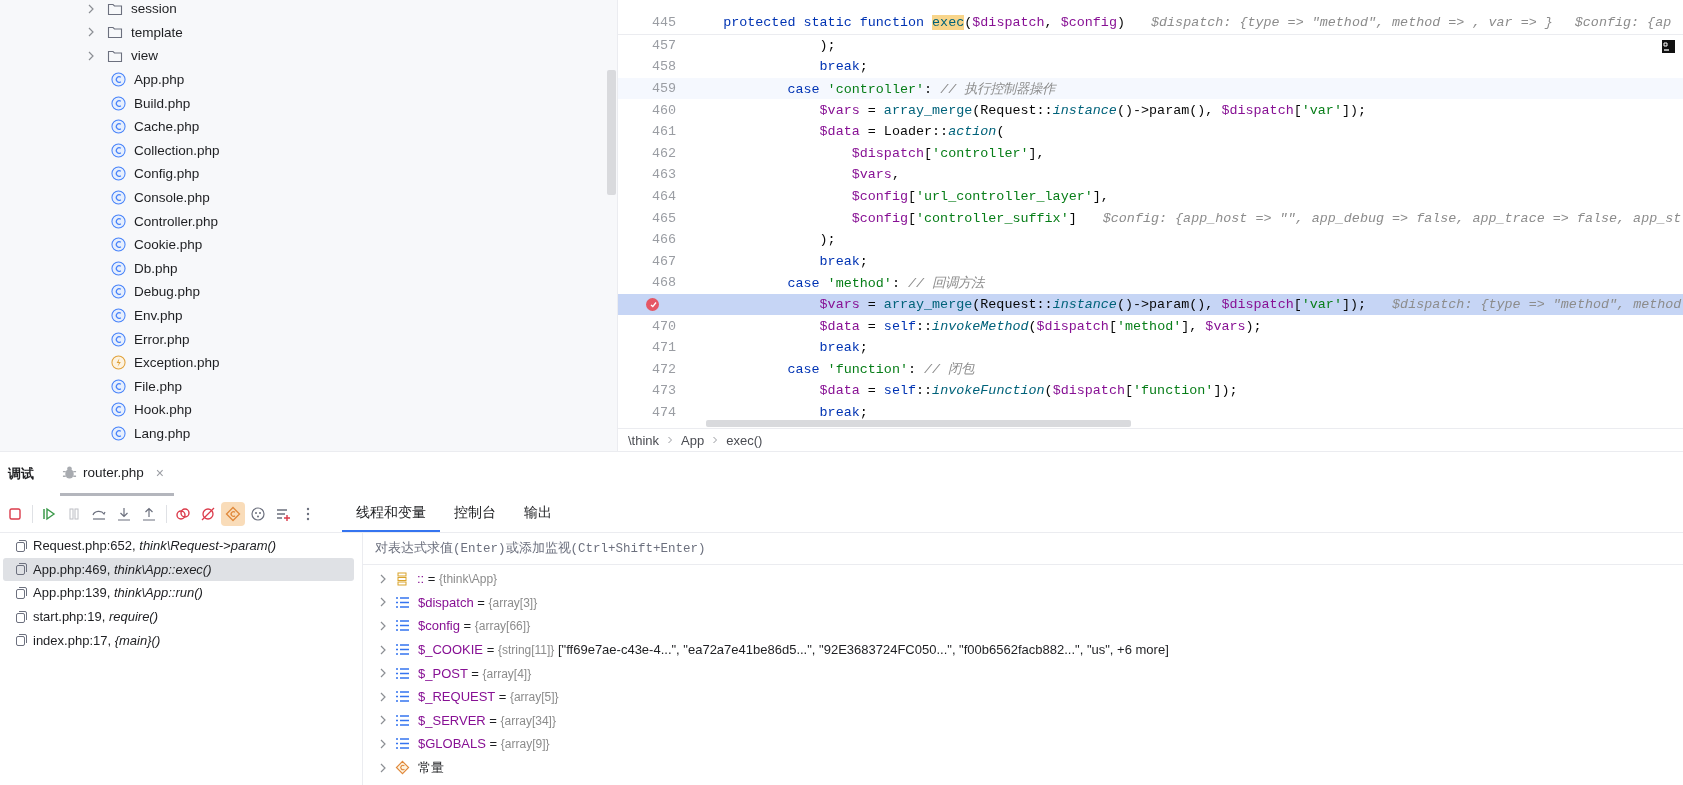  Describe the element at coordinates (921, 89) in the screenshot. I see `code-line: case 'controller': // 执行控制器操作` at that location.